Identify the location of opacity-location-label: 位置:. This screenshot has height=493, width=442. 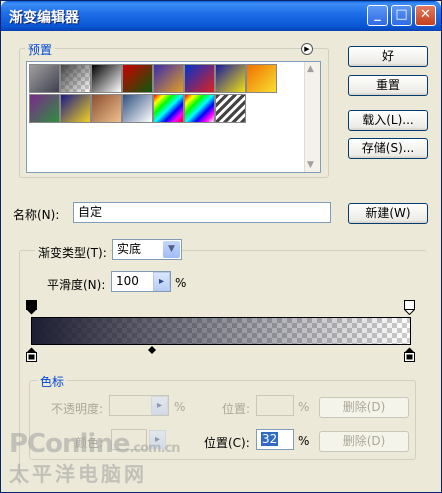
(236, 409).